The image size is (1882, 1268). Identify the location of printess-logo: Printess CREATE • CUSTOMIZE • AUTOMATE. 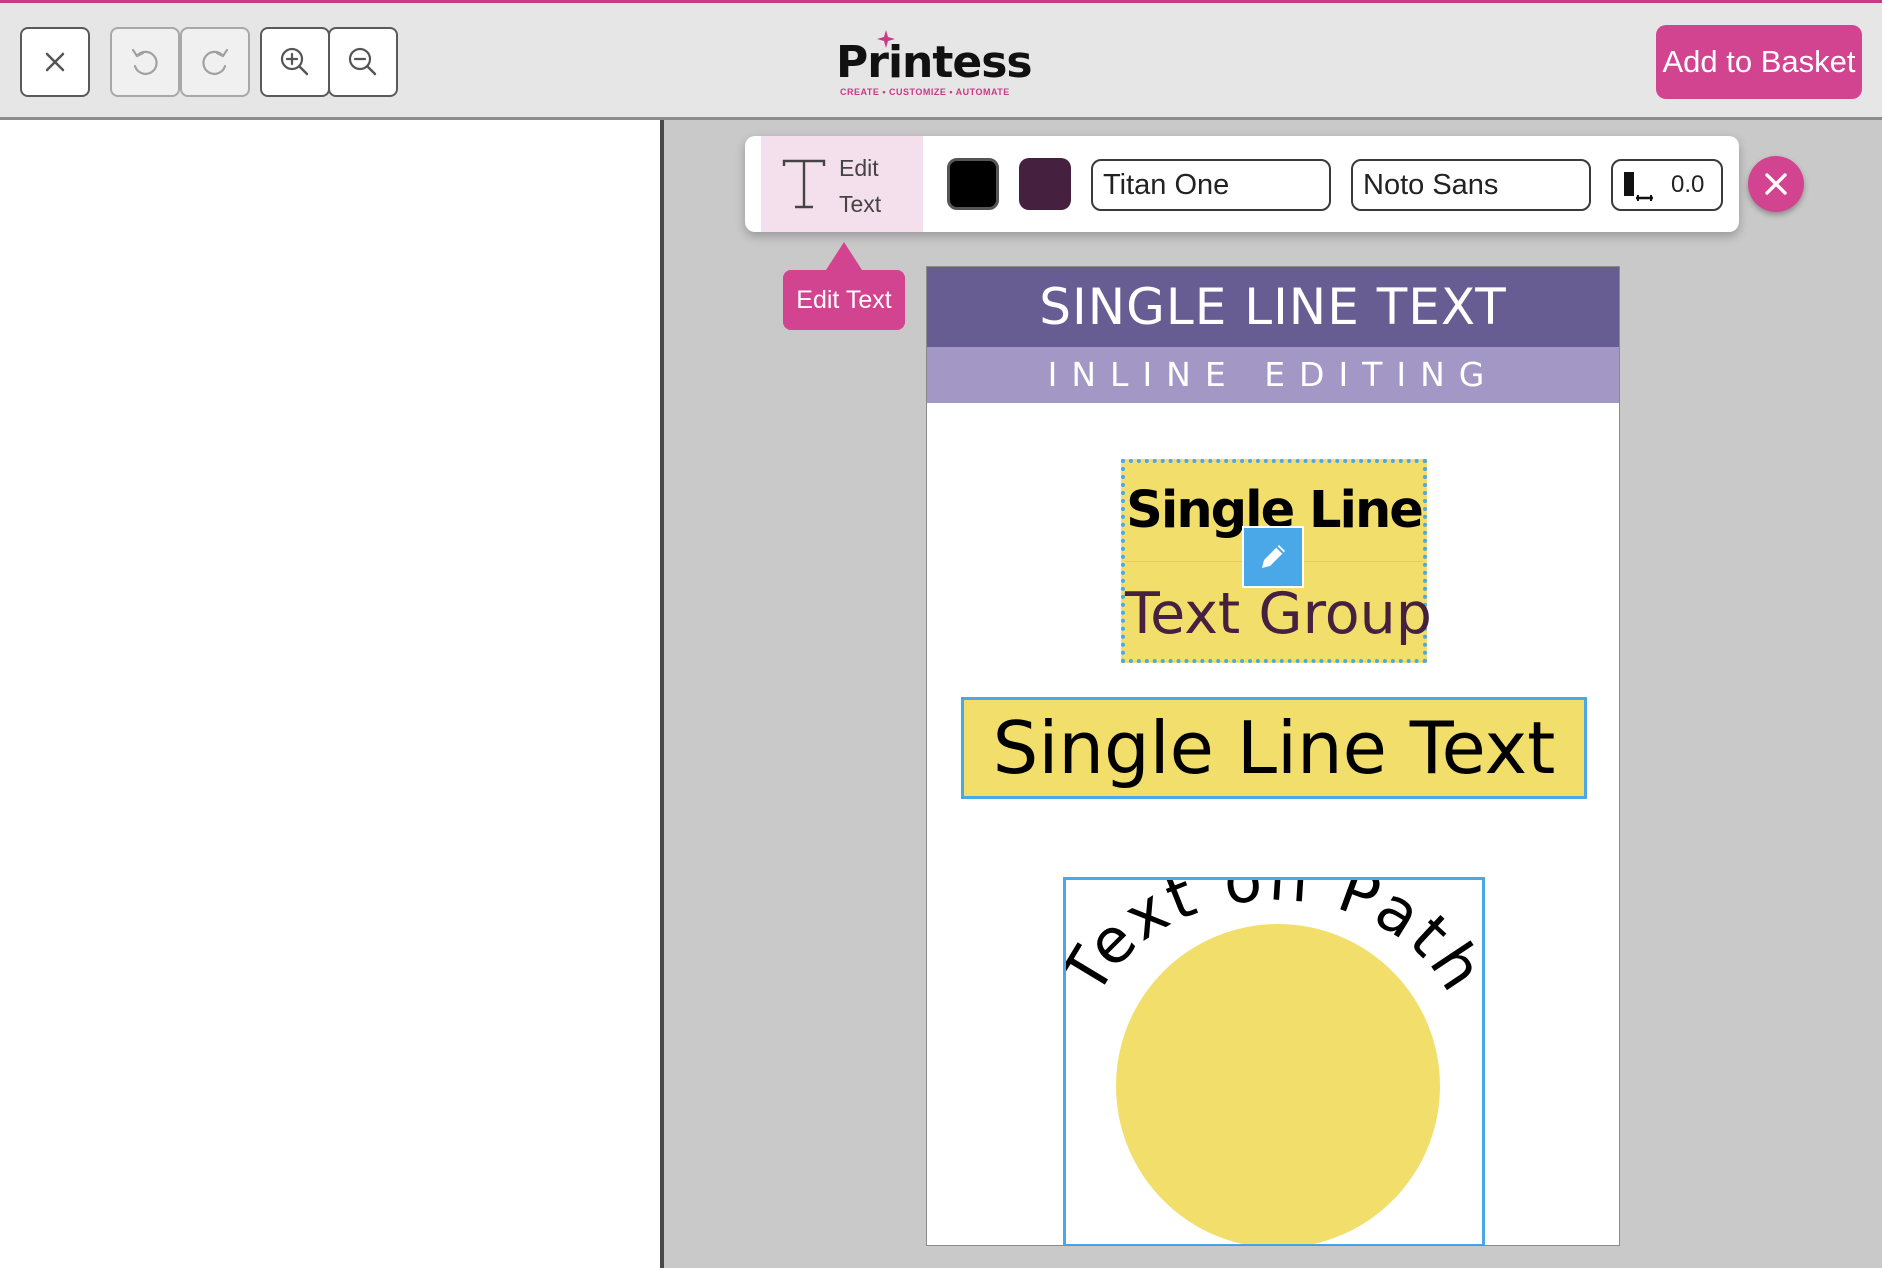
(934, 64).